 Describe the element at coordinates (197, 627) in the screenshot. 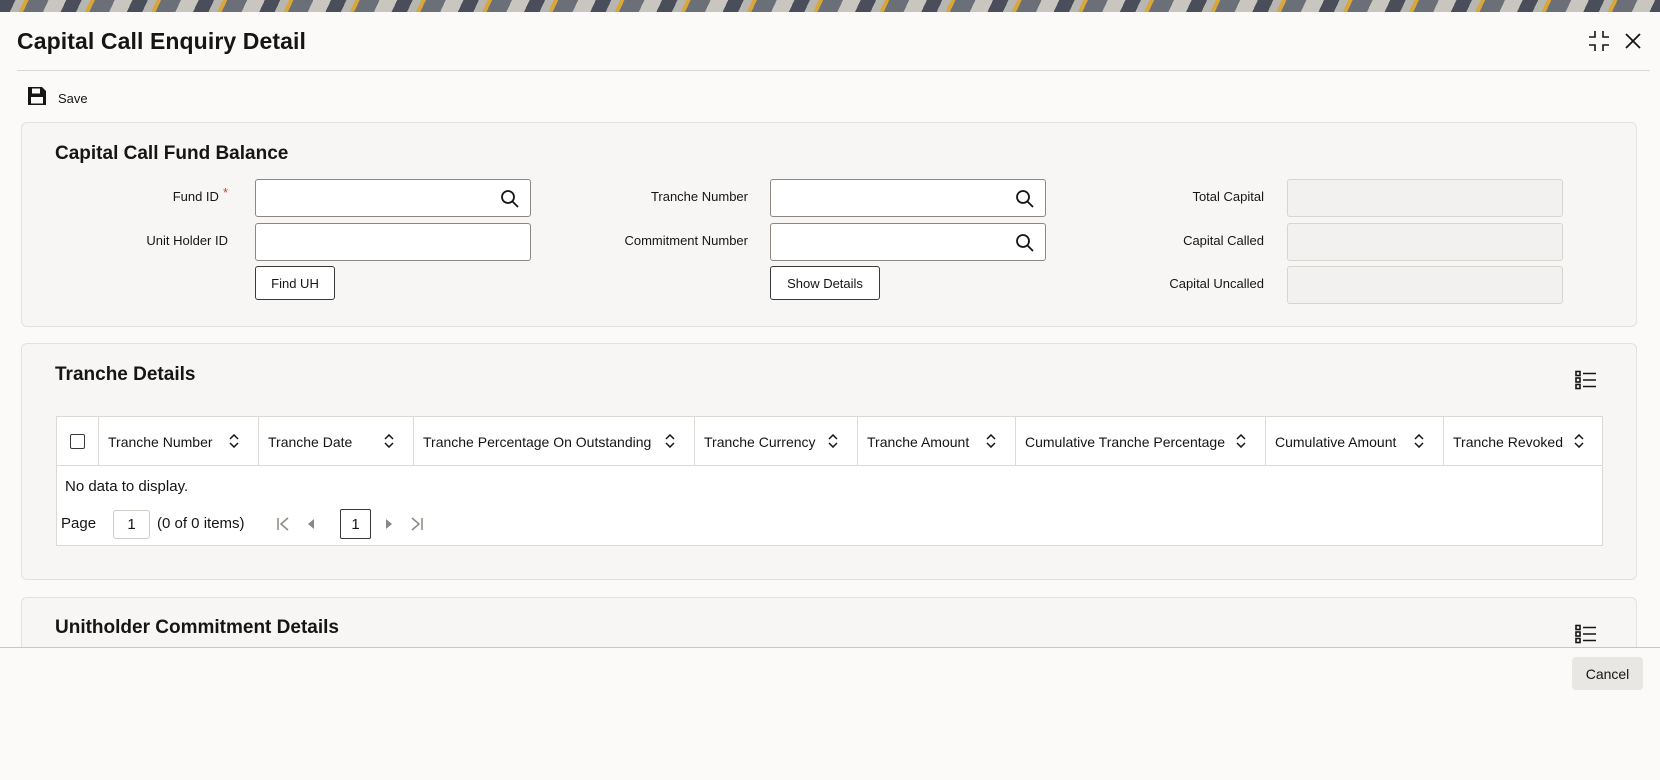

I see `unitholder-commitment-title: Unitholder Commitment Details` at that location.